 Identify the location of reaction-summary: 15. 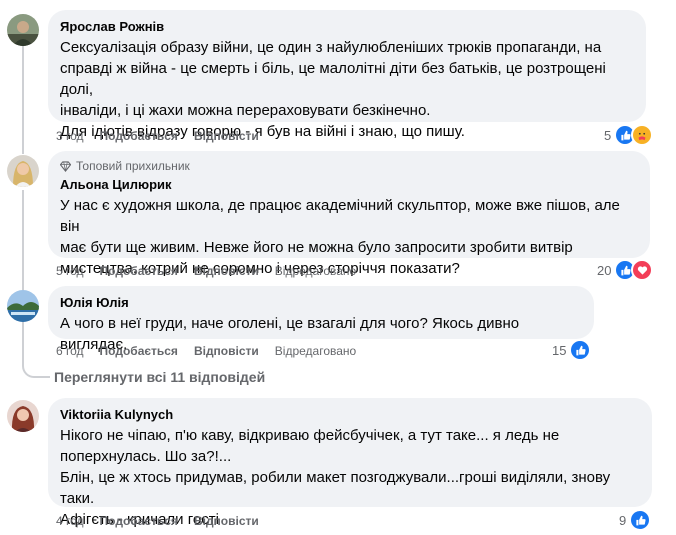
(572, 350).